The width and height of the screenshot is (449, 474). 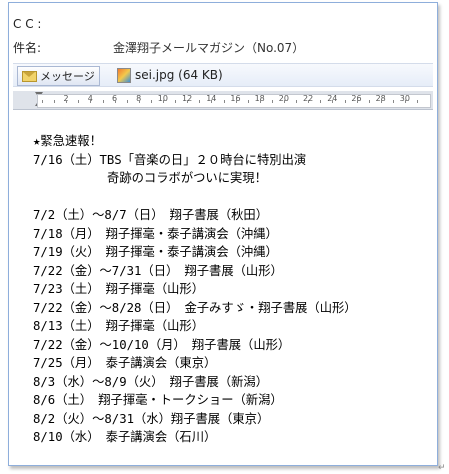 I want to click on body-line: 8/10（水） 泰子講演会（石川）, so click(x=125, y=437).